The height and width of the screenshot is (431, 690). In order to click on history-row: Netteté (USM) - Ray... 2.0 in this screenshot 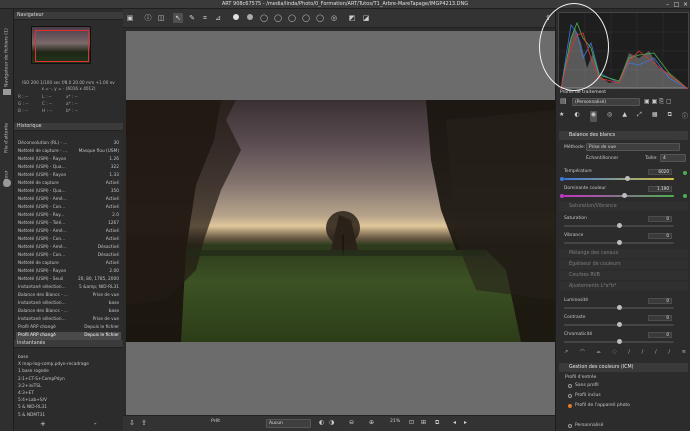, I will do `click(68, 216)`.